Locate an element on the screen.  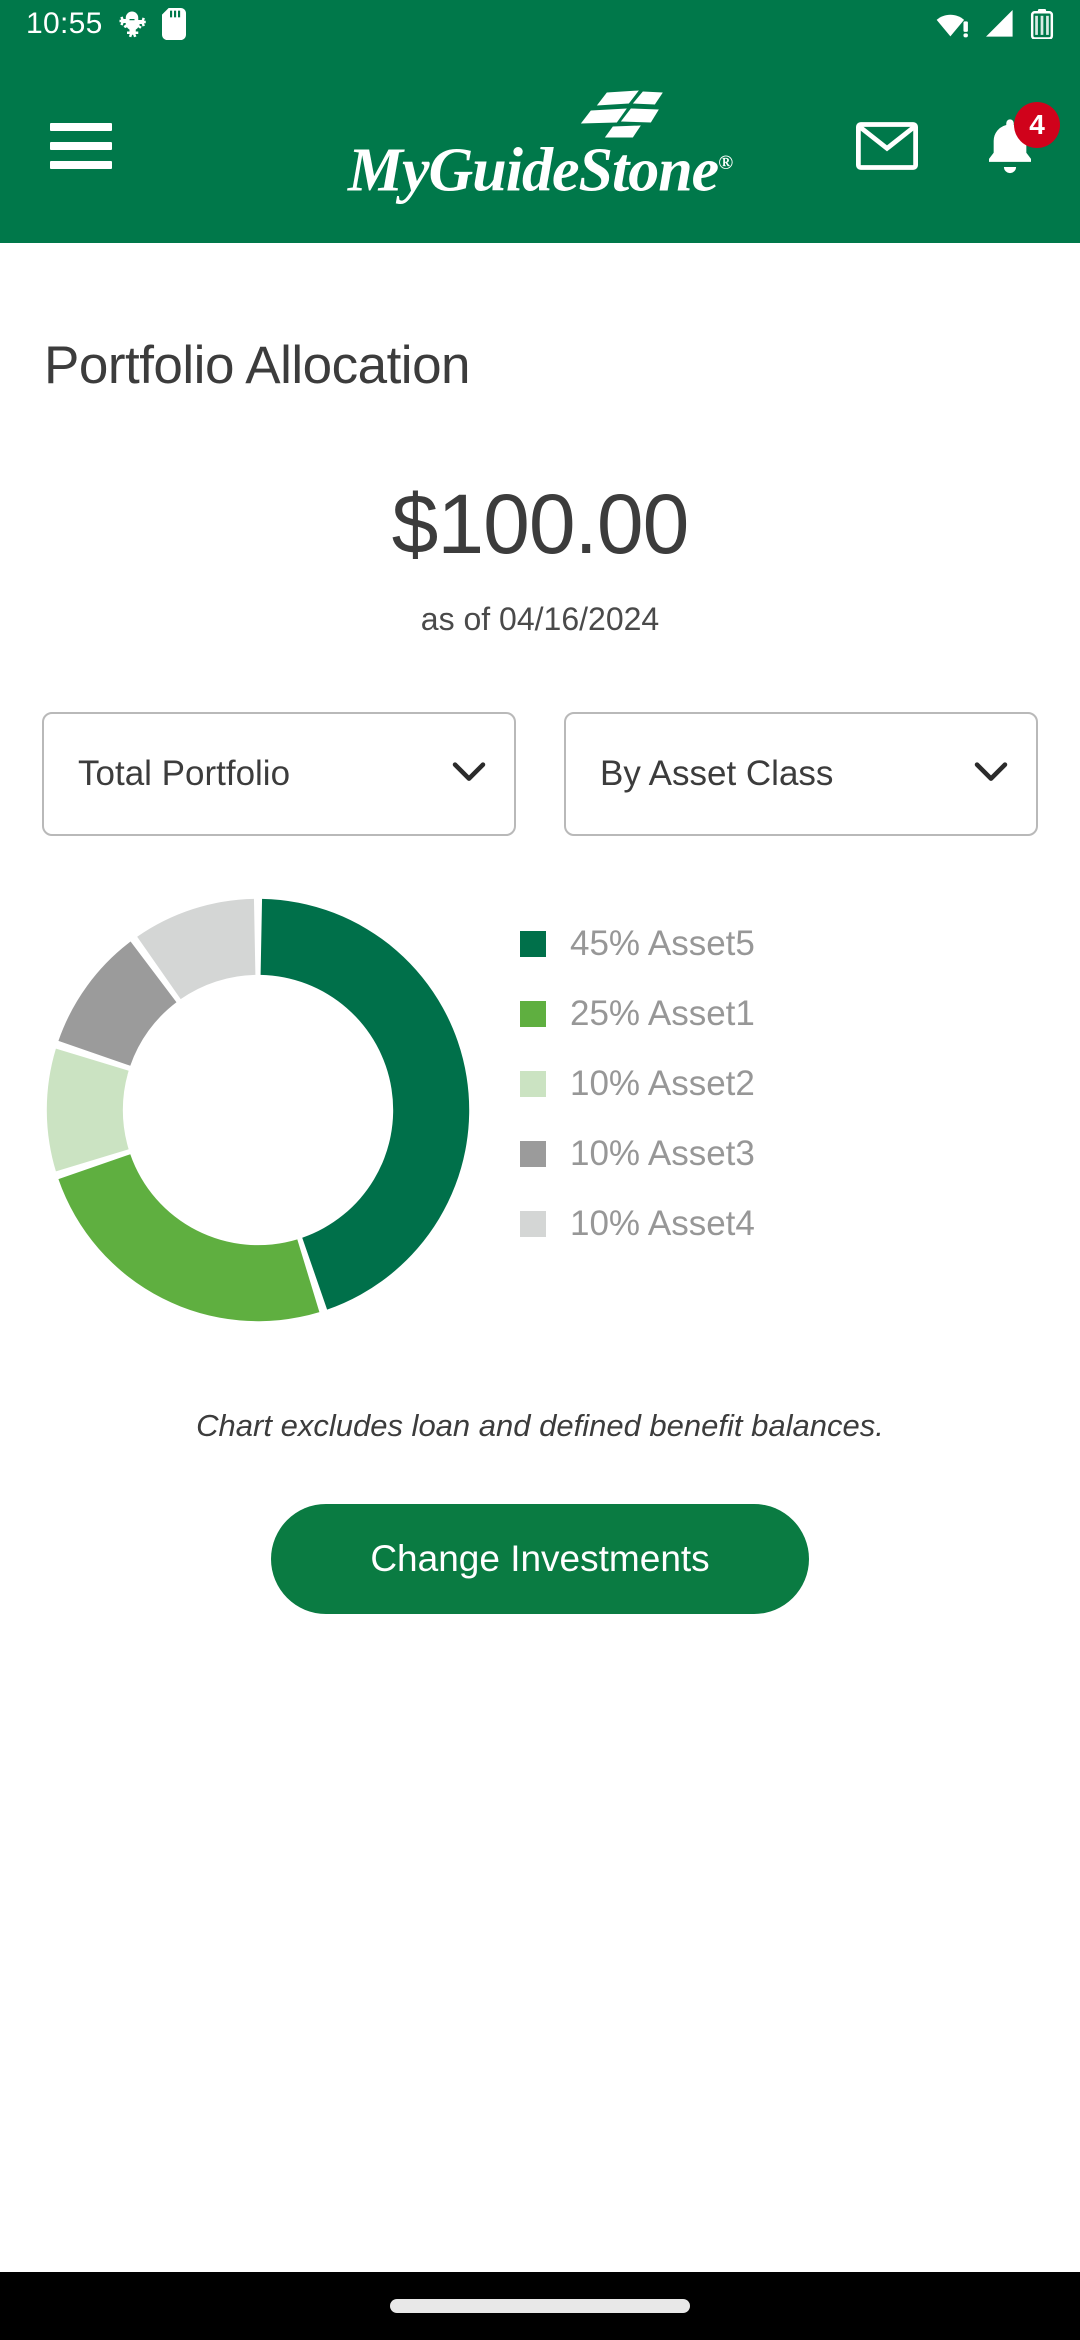
app-logo: MyGuideStone® is located at coordinates (540, 147).